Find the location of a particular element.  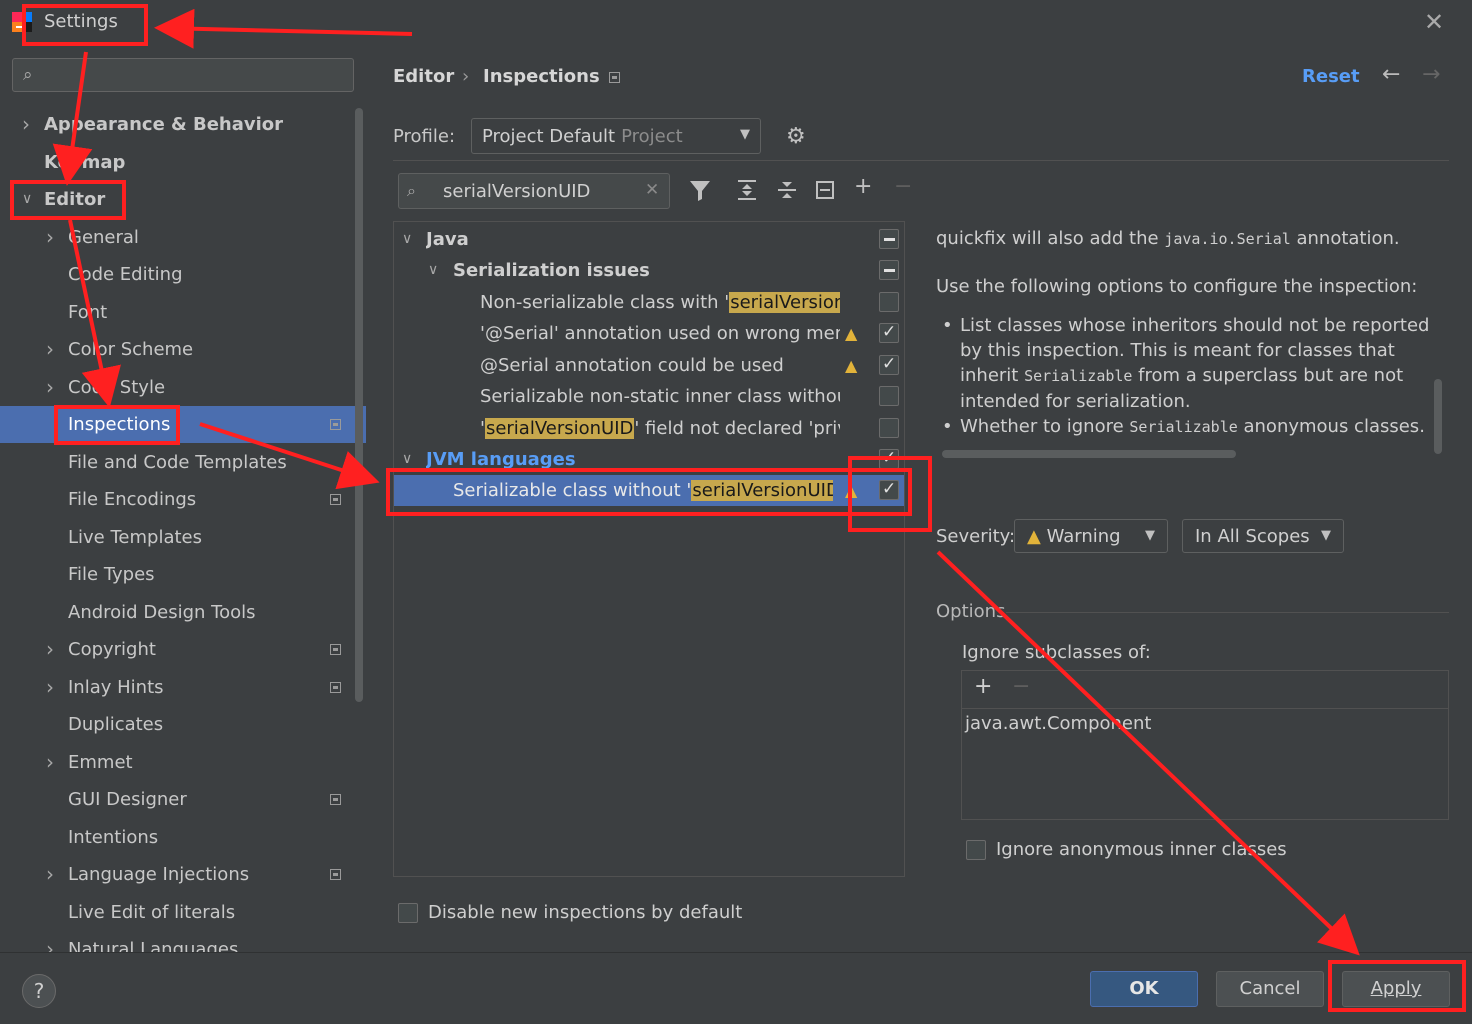

list-item: java.awt.Component is located at coordinates (1058, 723).